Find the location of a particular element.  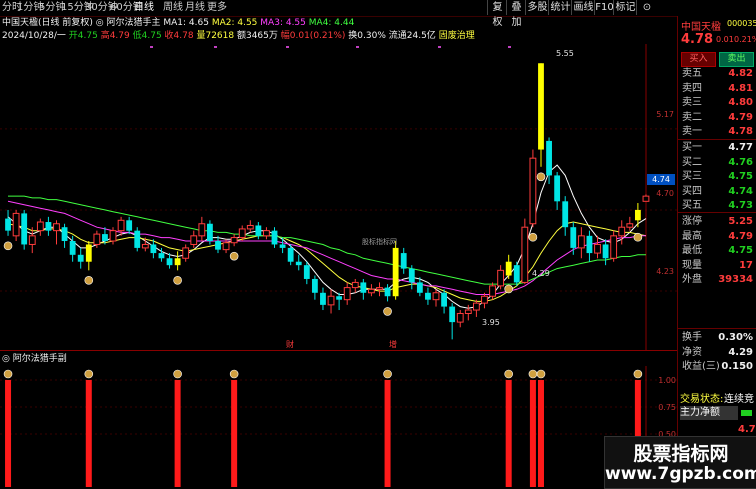

quote-row: 最高 4.79 is located at coordinates (717, 237).